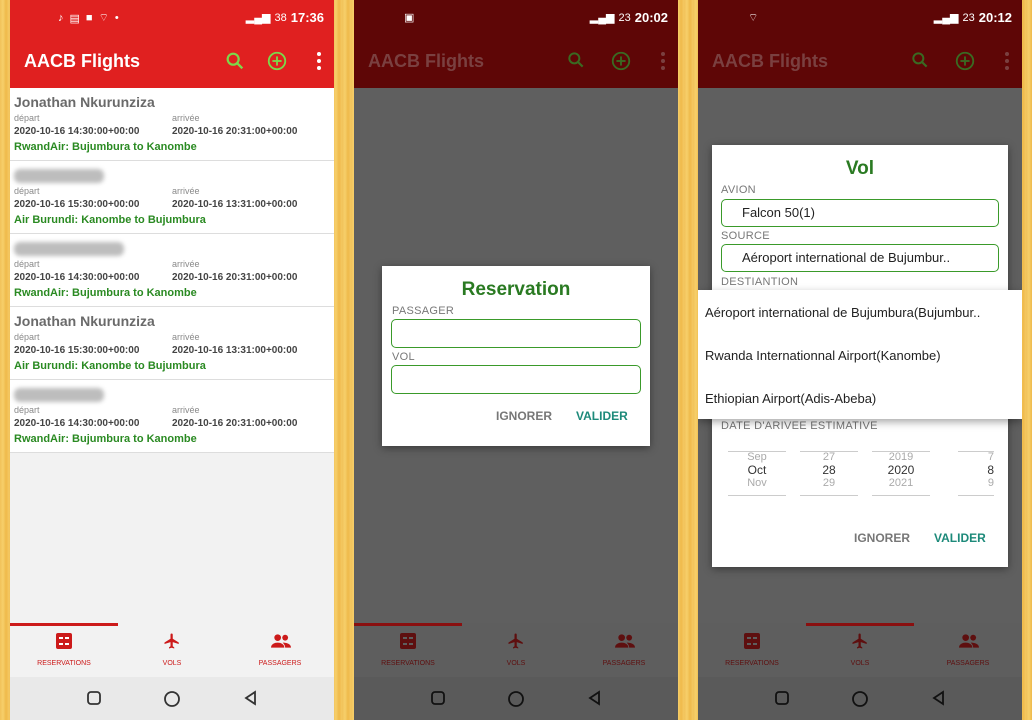 Image resolution: width=1032 pixels, height=720 pixels. Describe the element at coordinates (280, 17) in the screenshot. I see `battery-icon: 38` at that location.